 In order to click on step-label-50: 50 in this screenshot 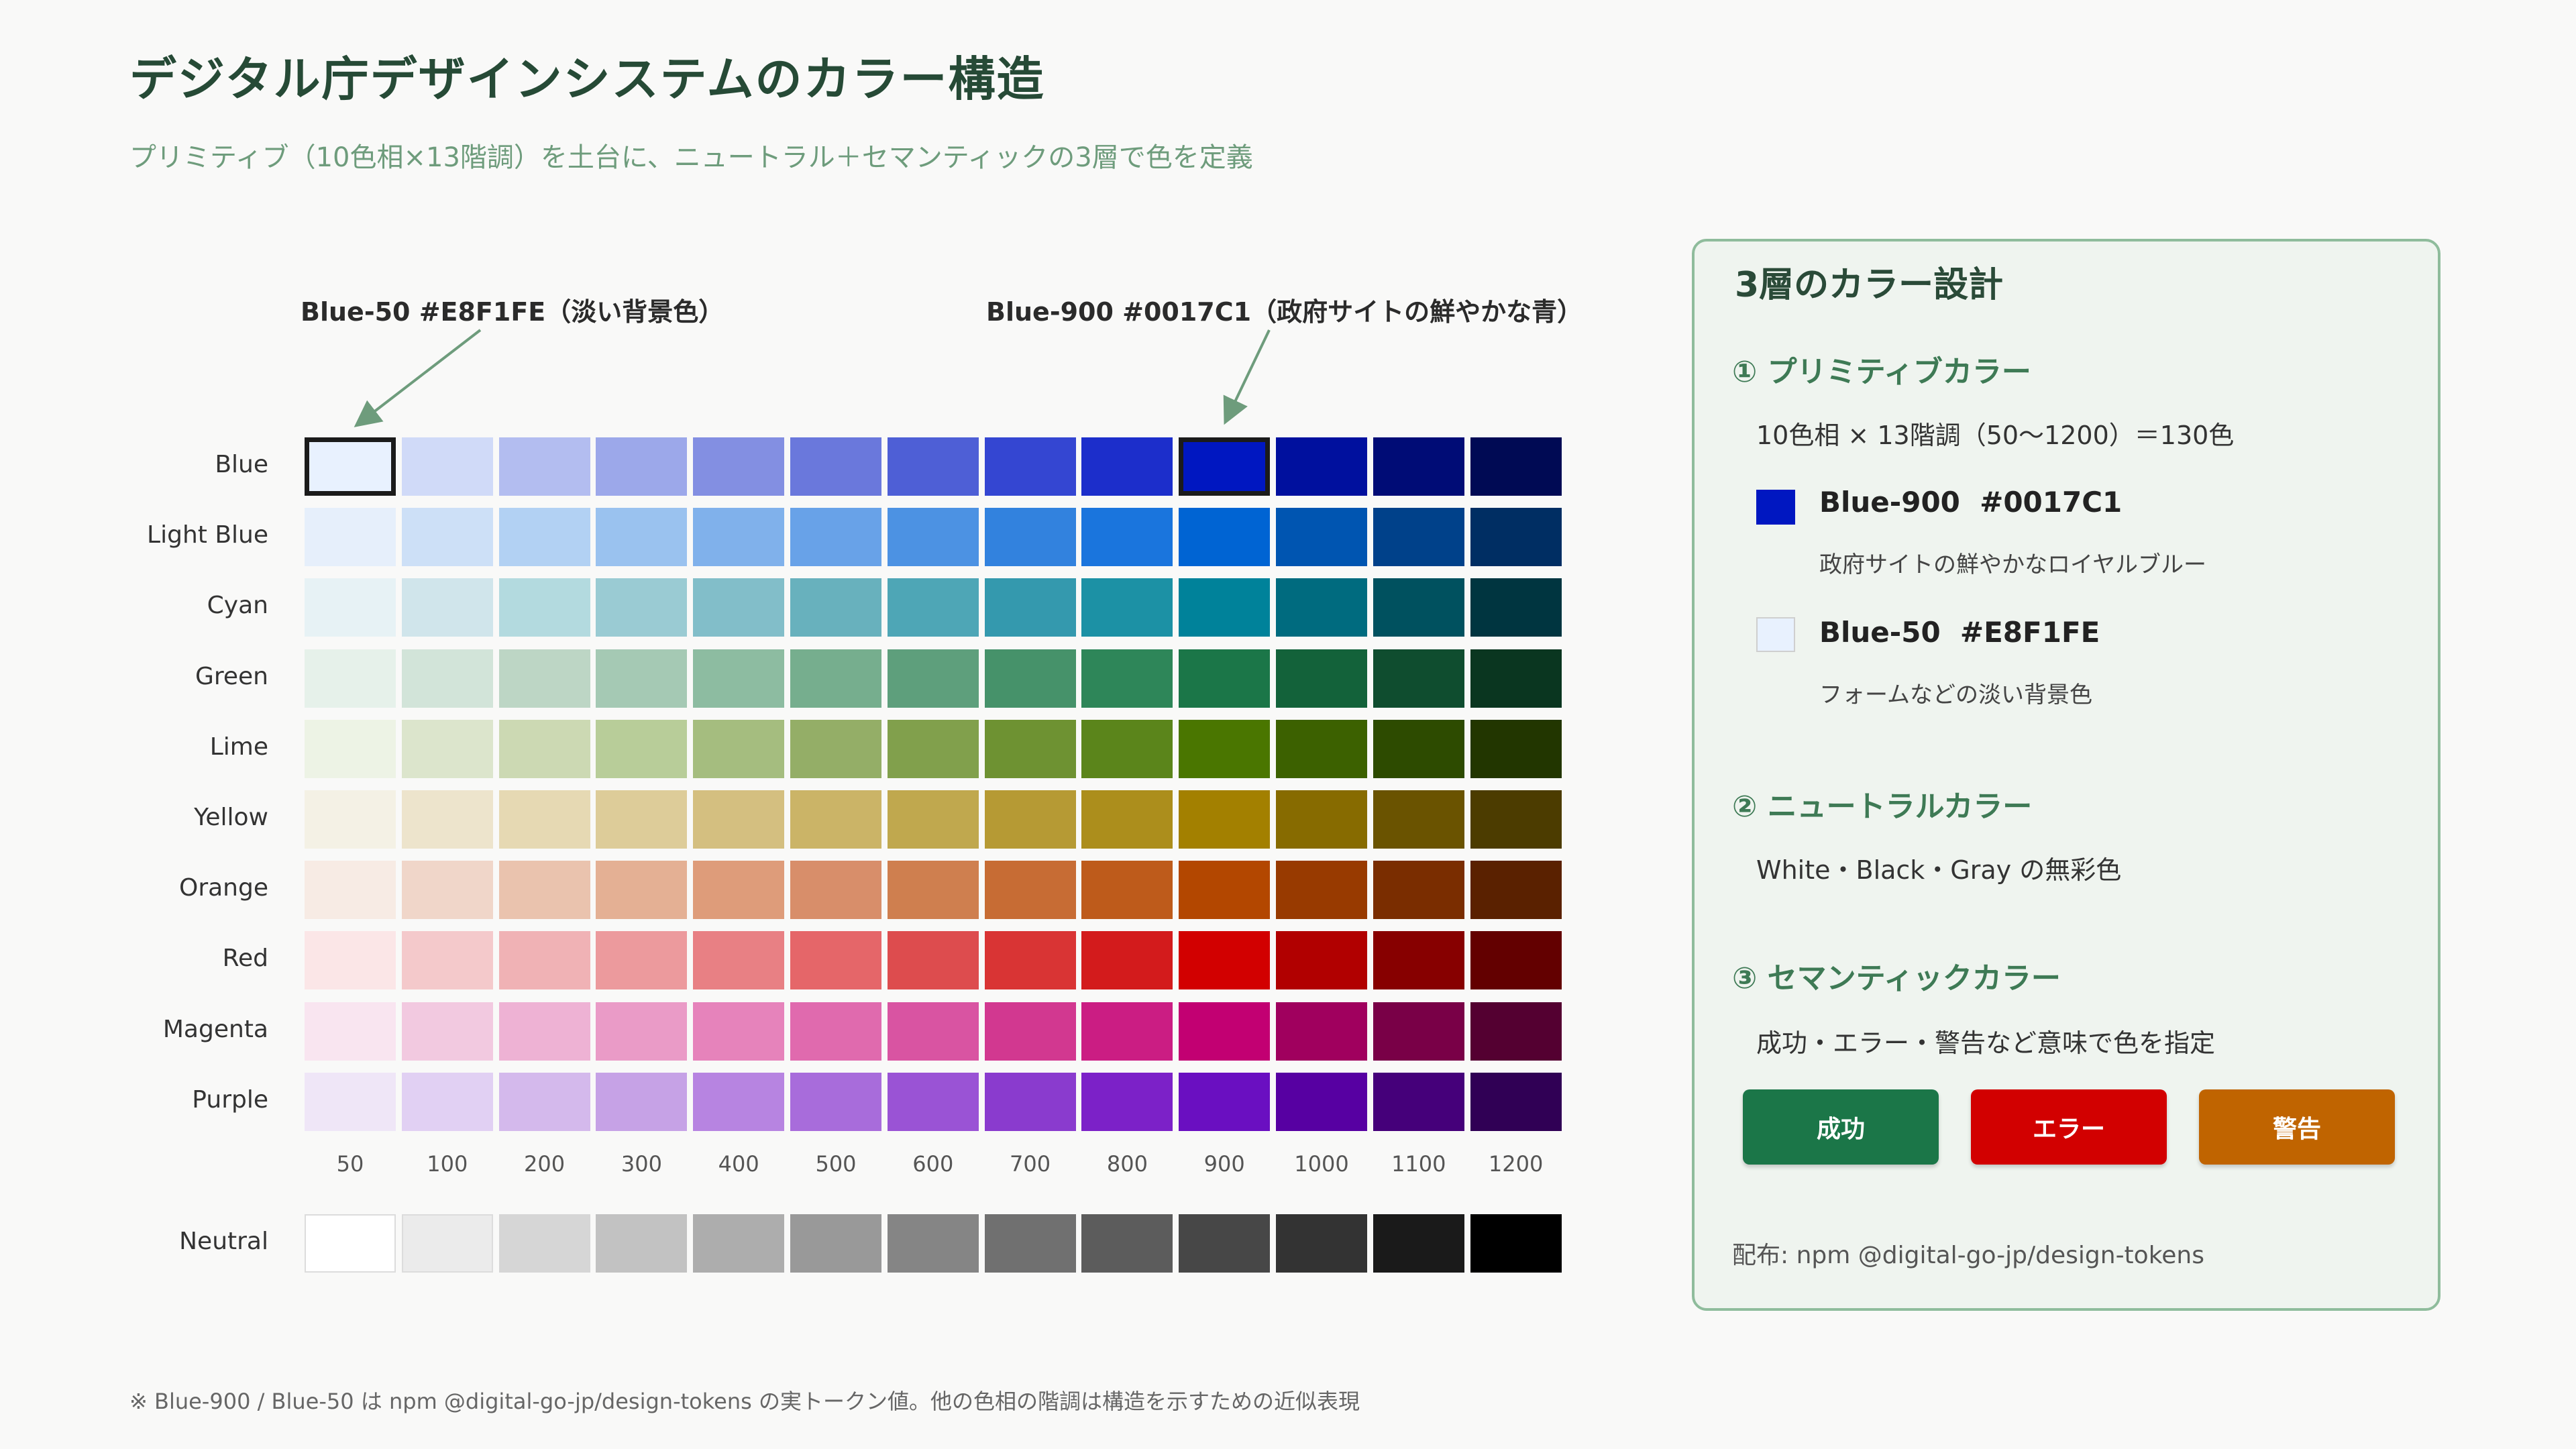, I will do `click(350, 1164)`.